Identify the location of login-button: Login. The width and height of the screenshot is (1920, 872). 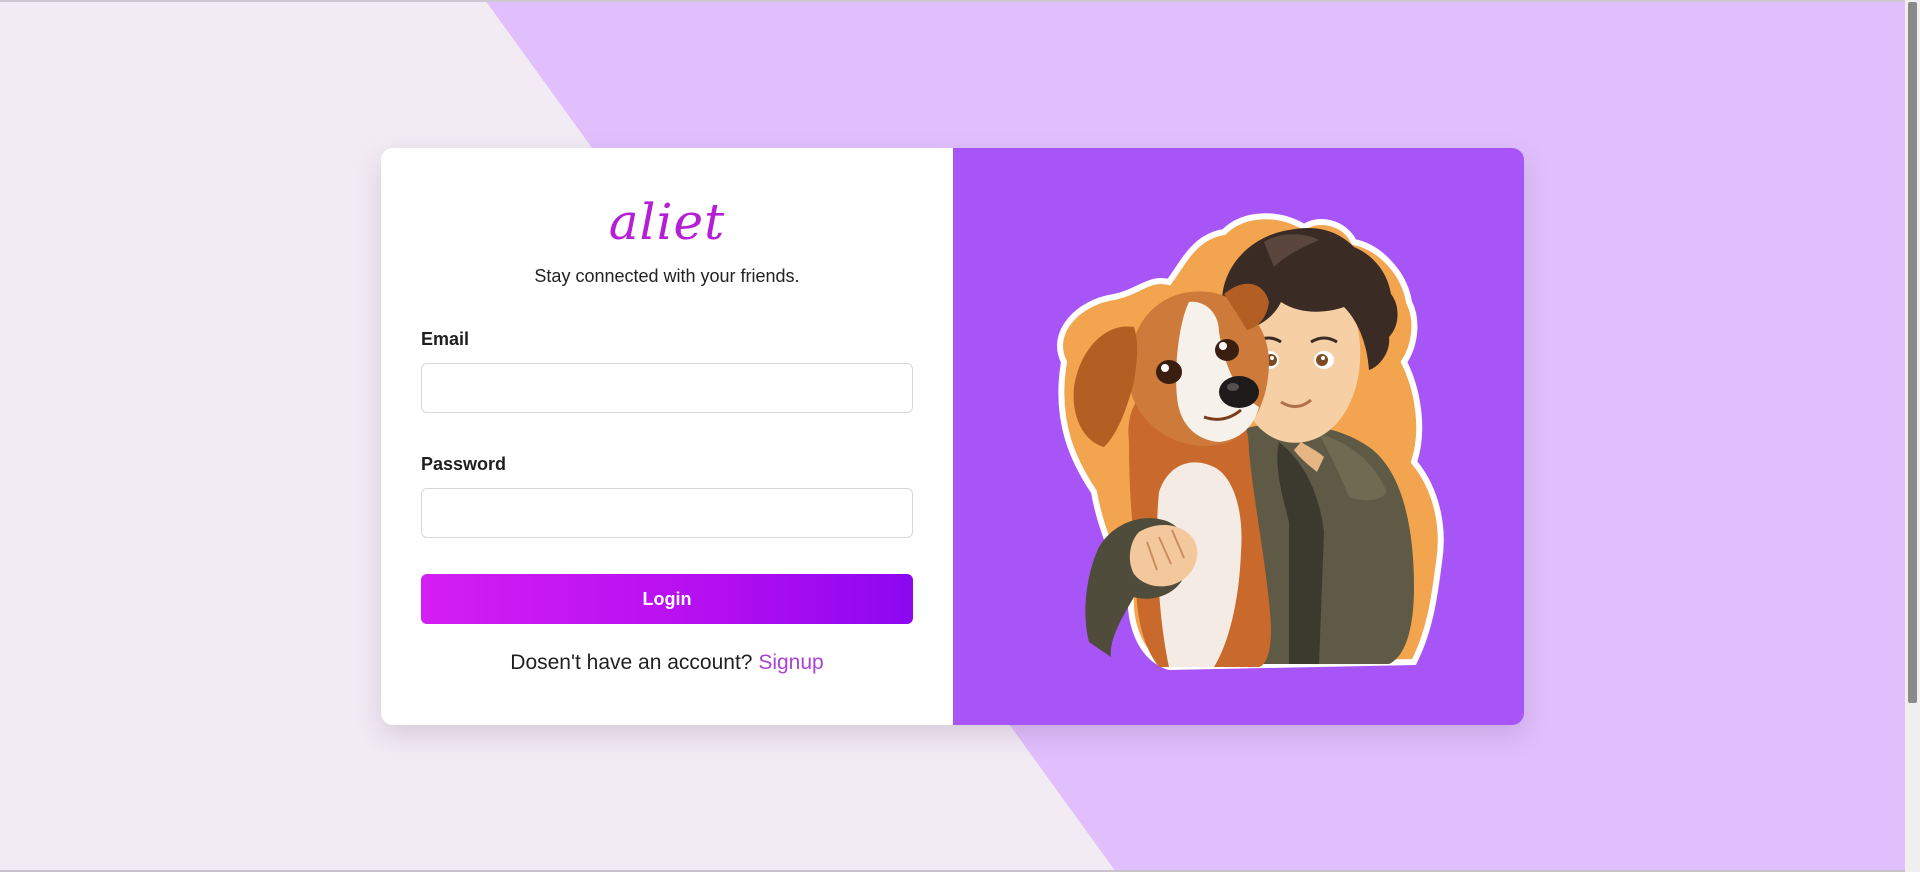
(667, 599).